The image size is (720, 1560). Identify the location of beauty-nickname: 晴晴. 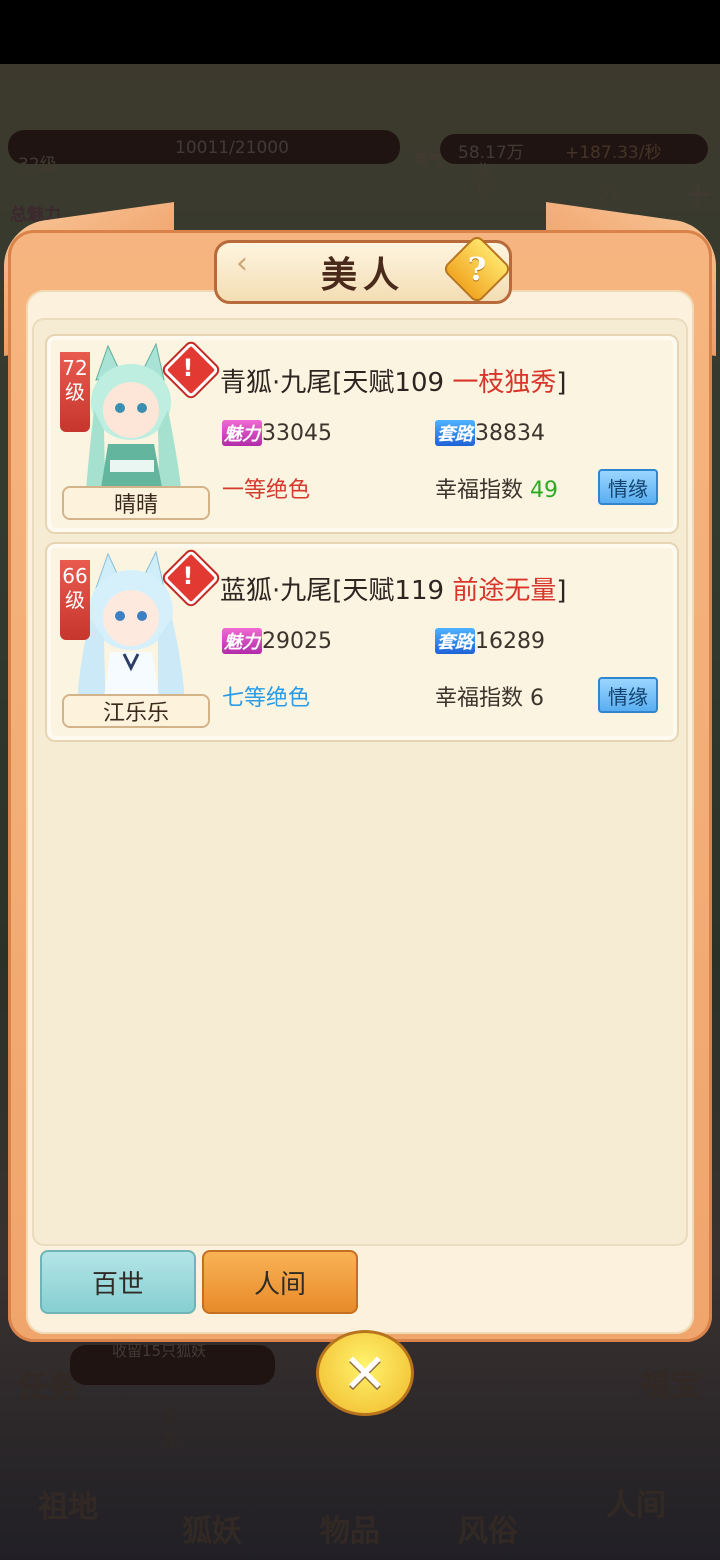
(136, 503).